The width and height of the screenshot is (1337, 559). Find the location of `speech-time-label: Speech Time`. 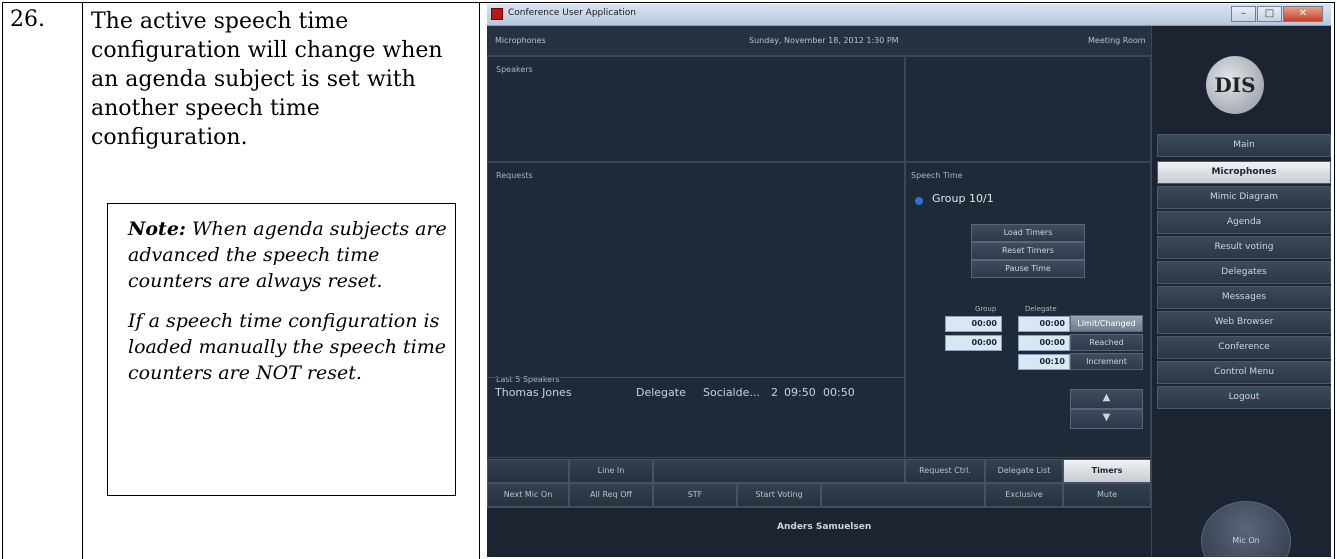

speech-time-label: Speech Time is located at coordinates (937, 175).